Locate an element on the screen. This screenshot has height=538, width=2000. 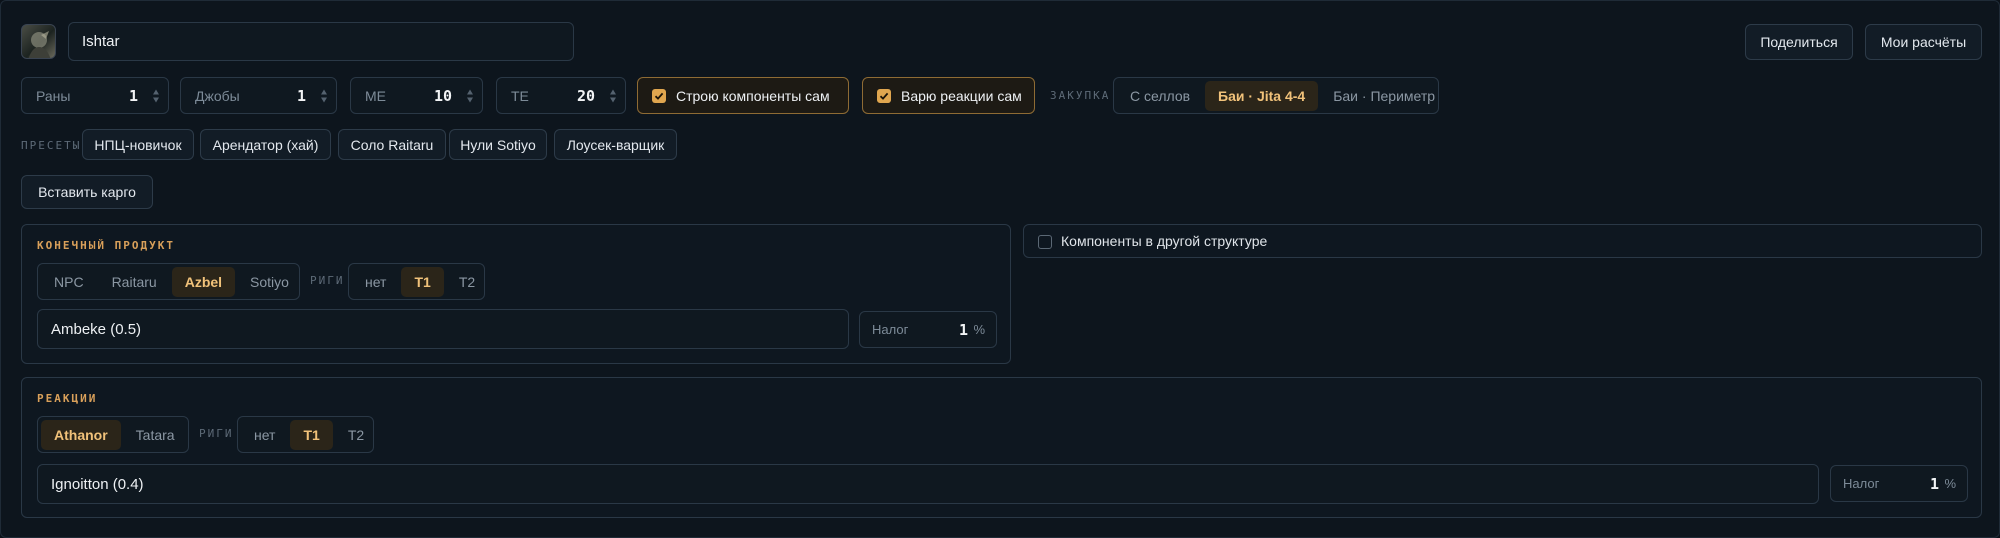
final-tax-value: 1 is located at coordinates (963, 330).